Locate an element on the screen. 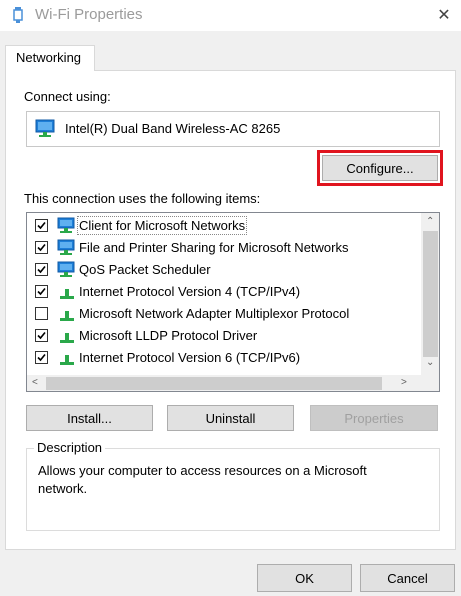 The height and width of the screenshot is (596, 461). scrollbar-corner is located at coordinates (430, 383).